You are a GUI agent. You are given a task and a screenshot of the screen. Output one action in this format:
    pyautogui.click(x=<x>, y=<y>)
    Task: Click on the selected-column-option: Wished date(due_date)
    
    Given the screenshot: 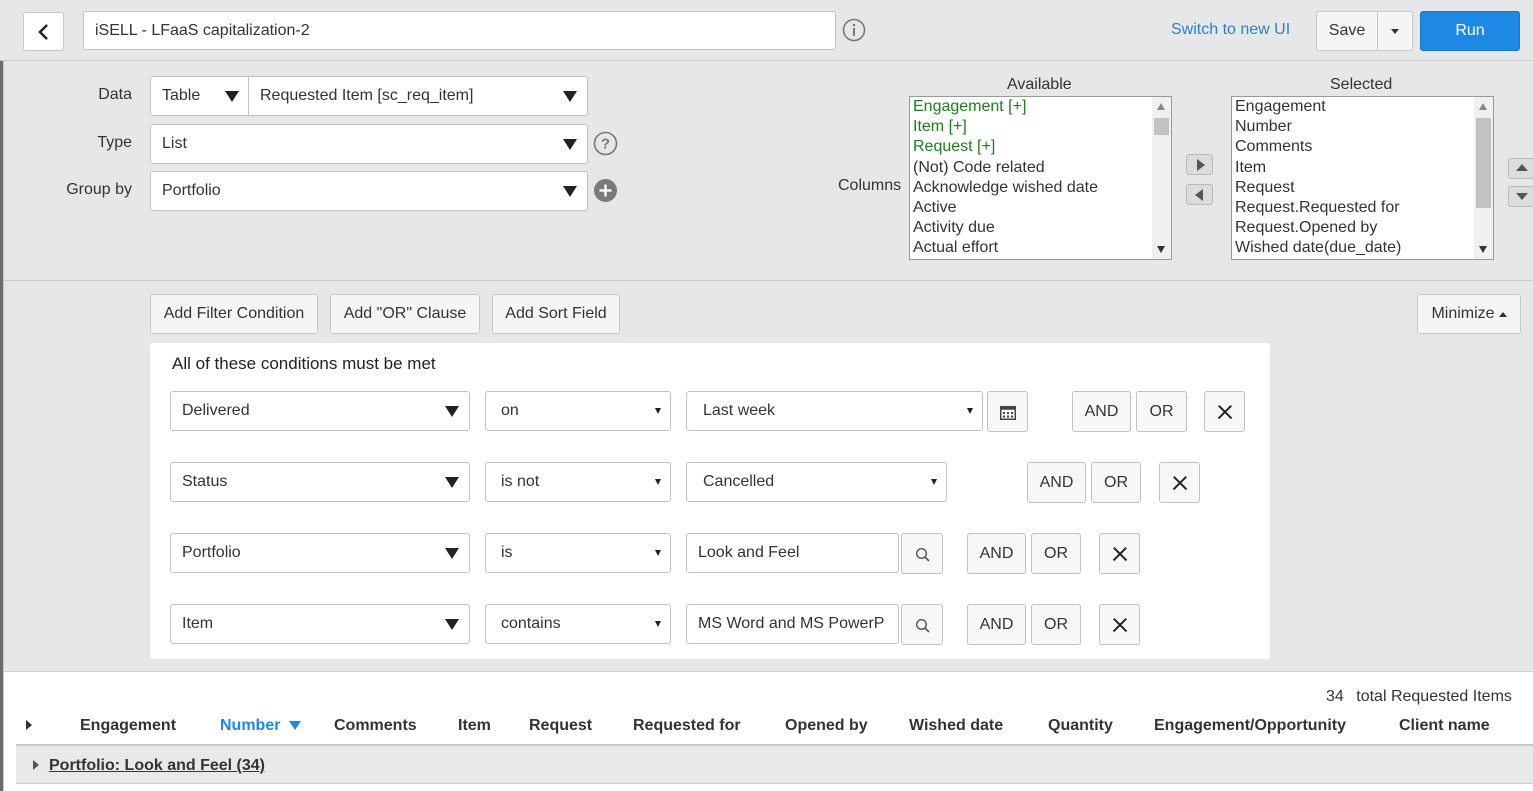 What is the action you would take?
    pyautogui.click(x=1364, y=248)
    